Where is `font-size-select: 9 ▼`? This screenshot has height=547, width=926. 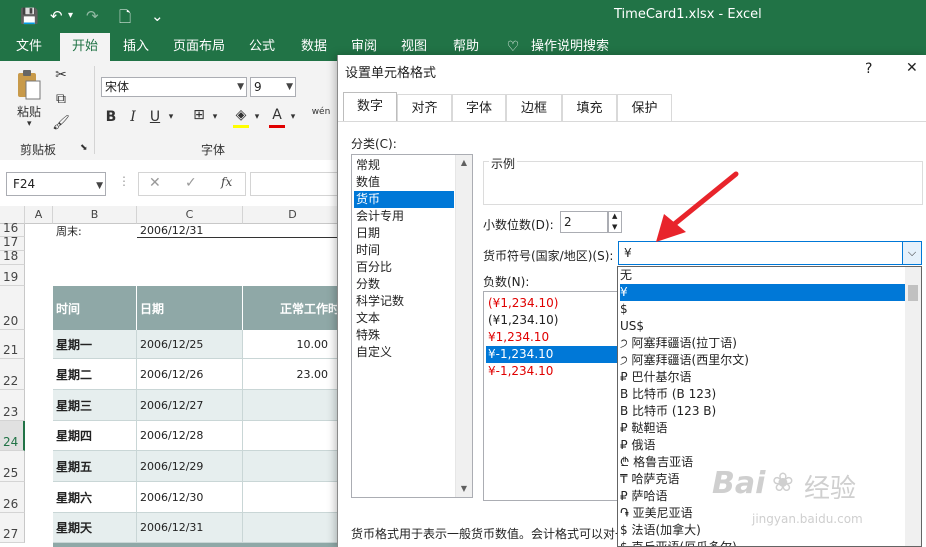 font-size-select: 9 ▼ is located at coordinates (273, 87).